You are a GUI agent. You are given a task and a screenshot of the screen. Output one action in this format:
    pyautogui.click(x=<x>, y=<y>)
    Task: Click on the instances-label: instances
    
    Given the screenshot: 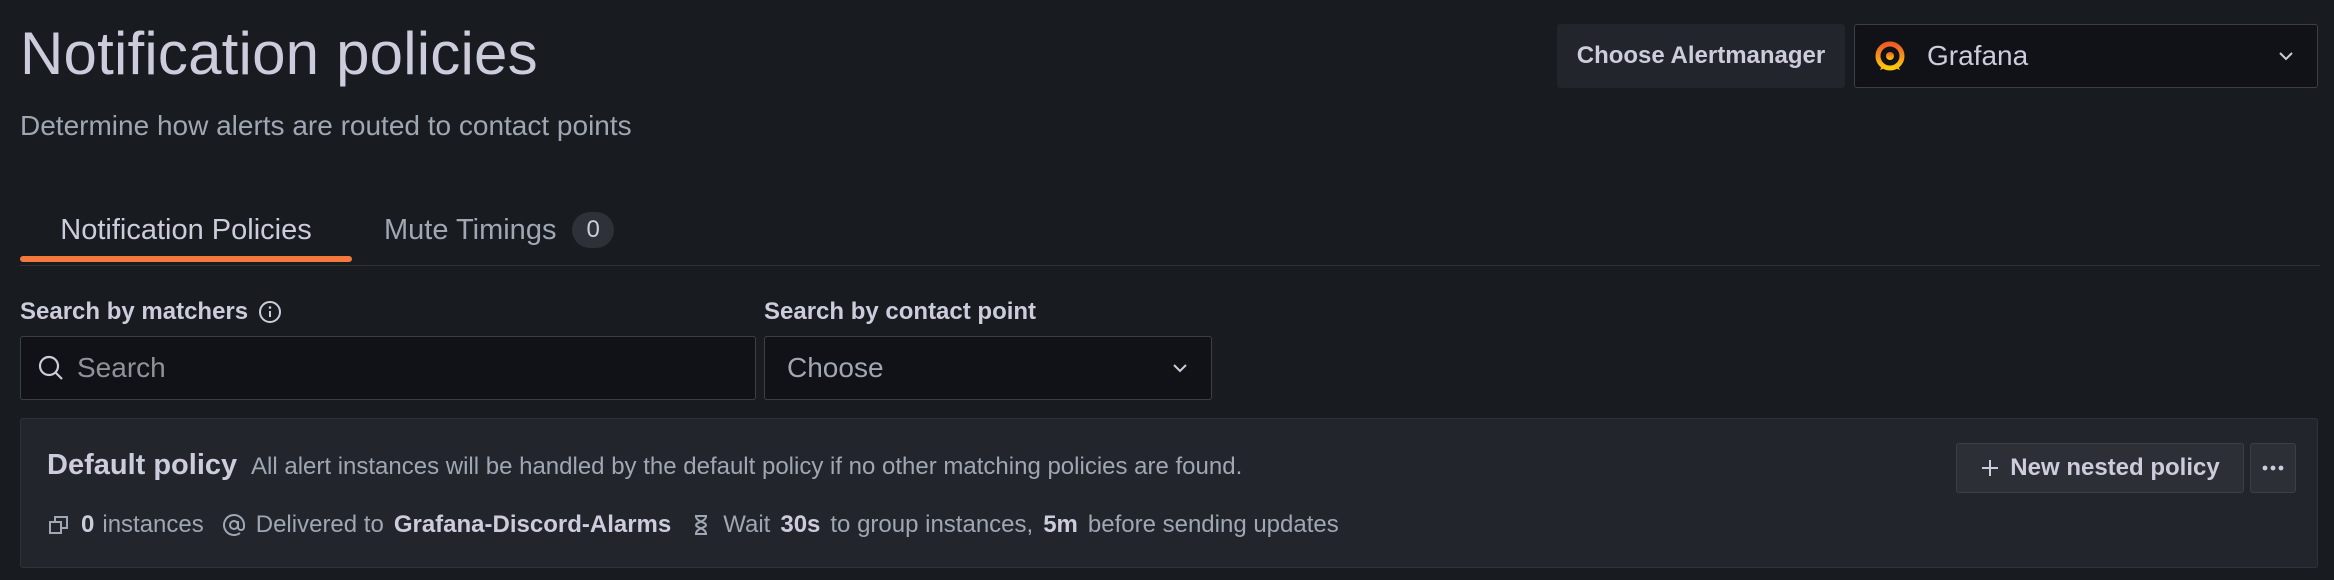 What is the action you would take?
    pyautogui.click(x=153, y=524)
    